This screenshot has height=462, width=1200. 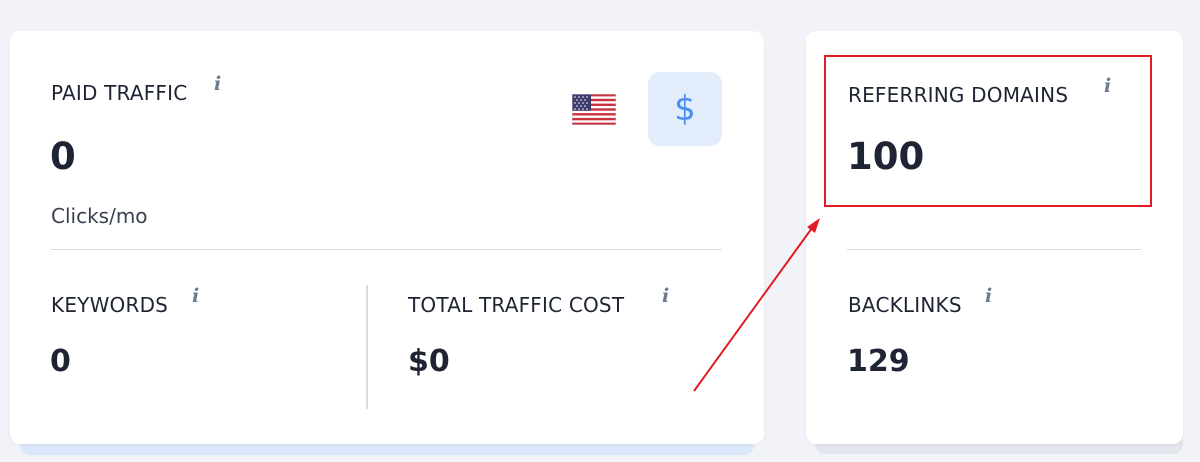 I want to click on paid-traffic-unit: Clicks/mo, so click(x=99, y=216).